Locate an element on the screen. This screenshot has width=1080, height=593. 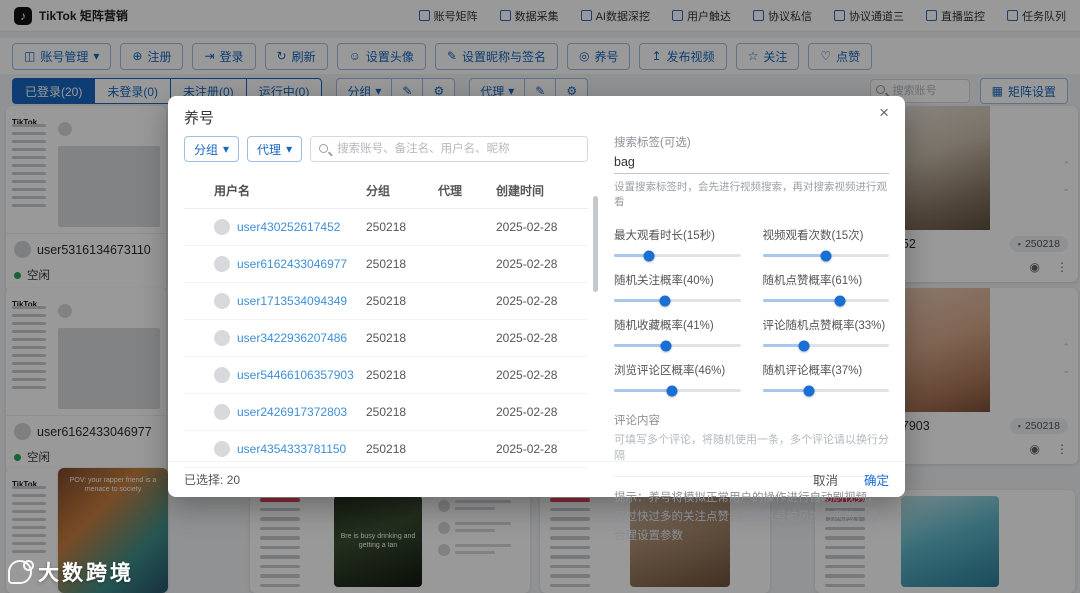
slider-like-probability: 随机点赞概率(61%) is located at coordinates (825, 289).